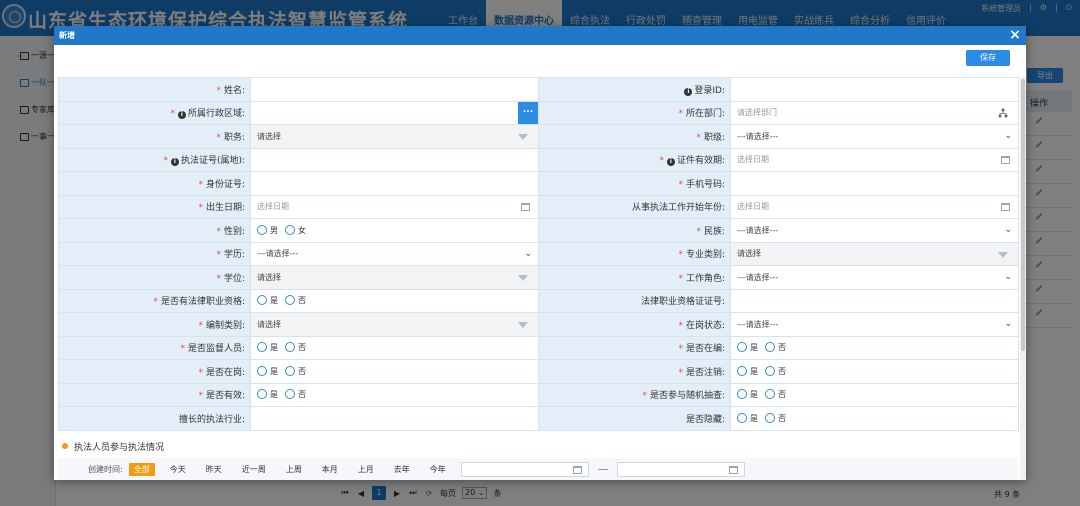  Describe the element at coordinates (988, 58) in the screenshot. I see `save-button: 保存` at that location.